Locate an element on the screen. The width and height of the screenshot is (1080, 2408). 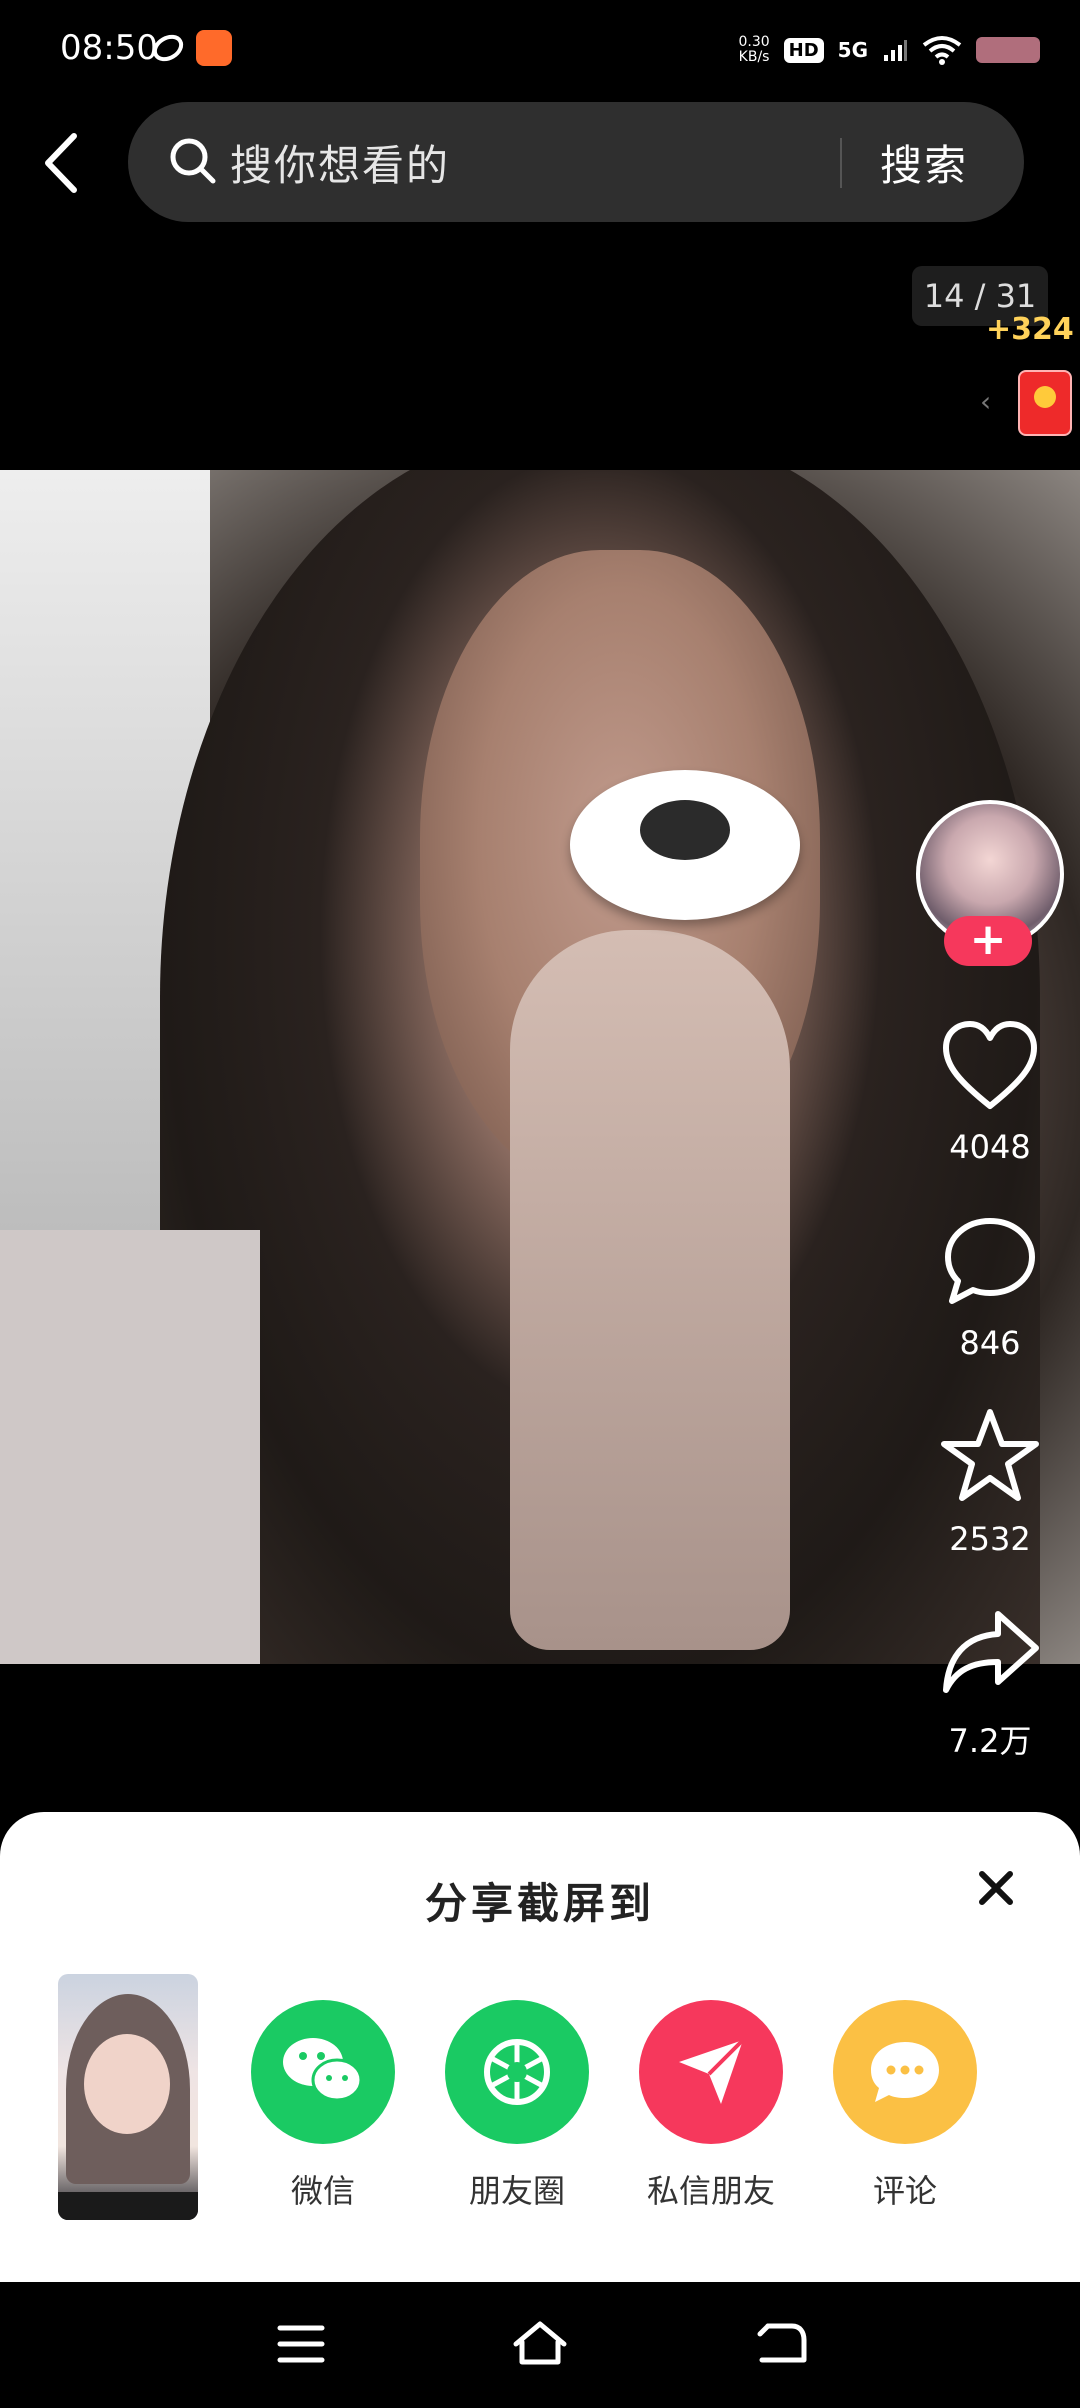
favorite-count: 2532 is located at coordinates (990, 1539).